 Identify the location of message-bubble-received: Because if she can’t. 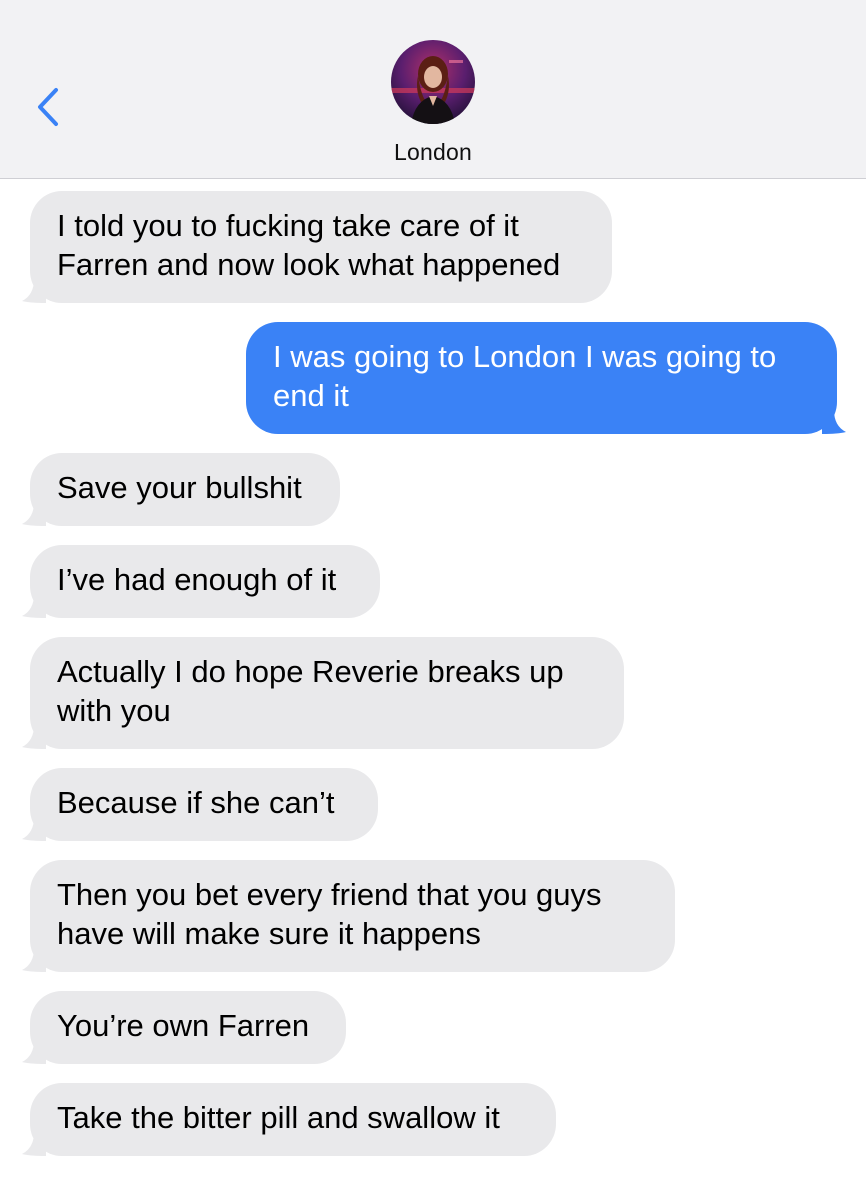
(200, 804).